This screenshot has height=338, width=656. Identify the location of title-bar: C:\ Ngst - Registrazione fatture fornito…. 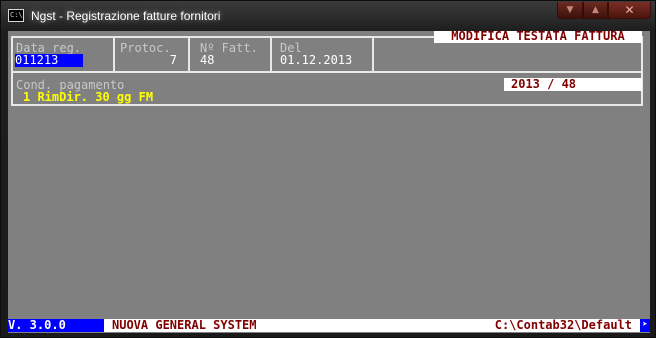
(328, 16).